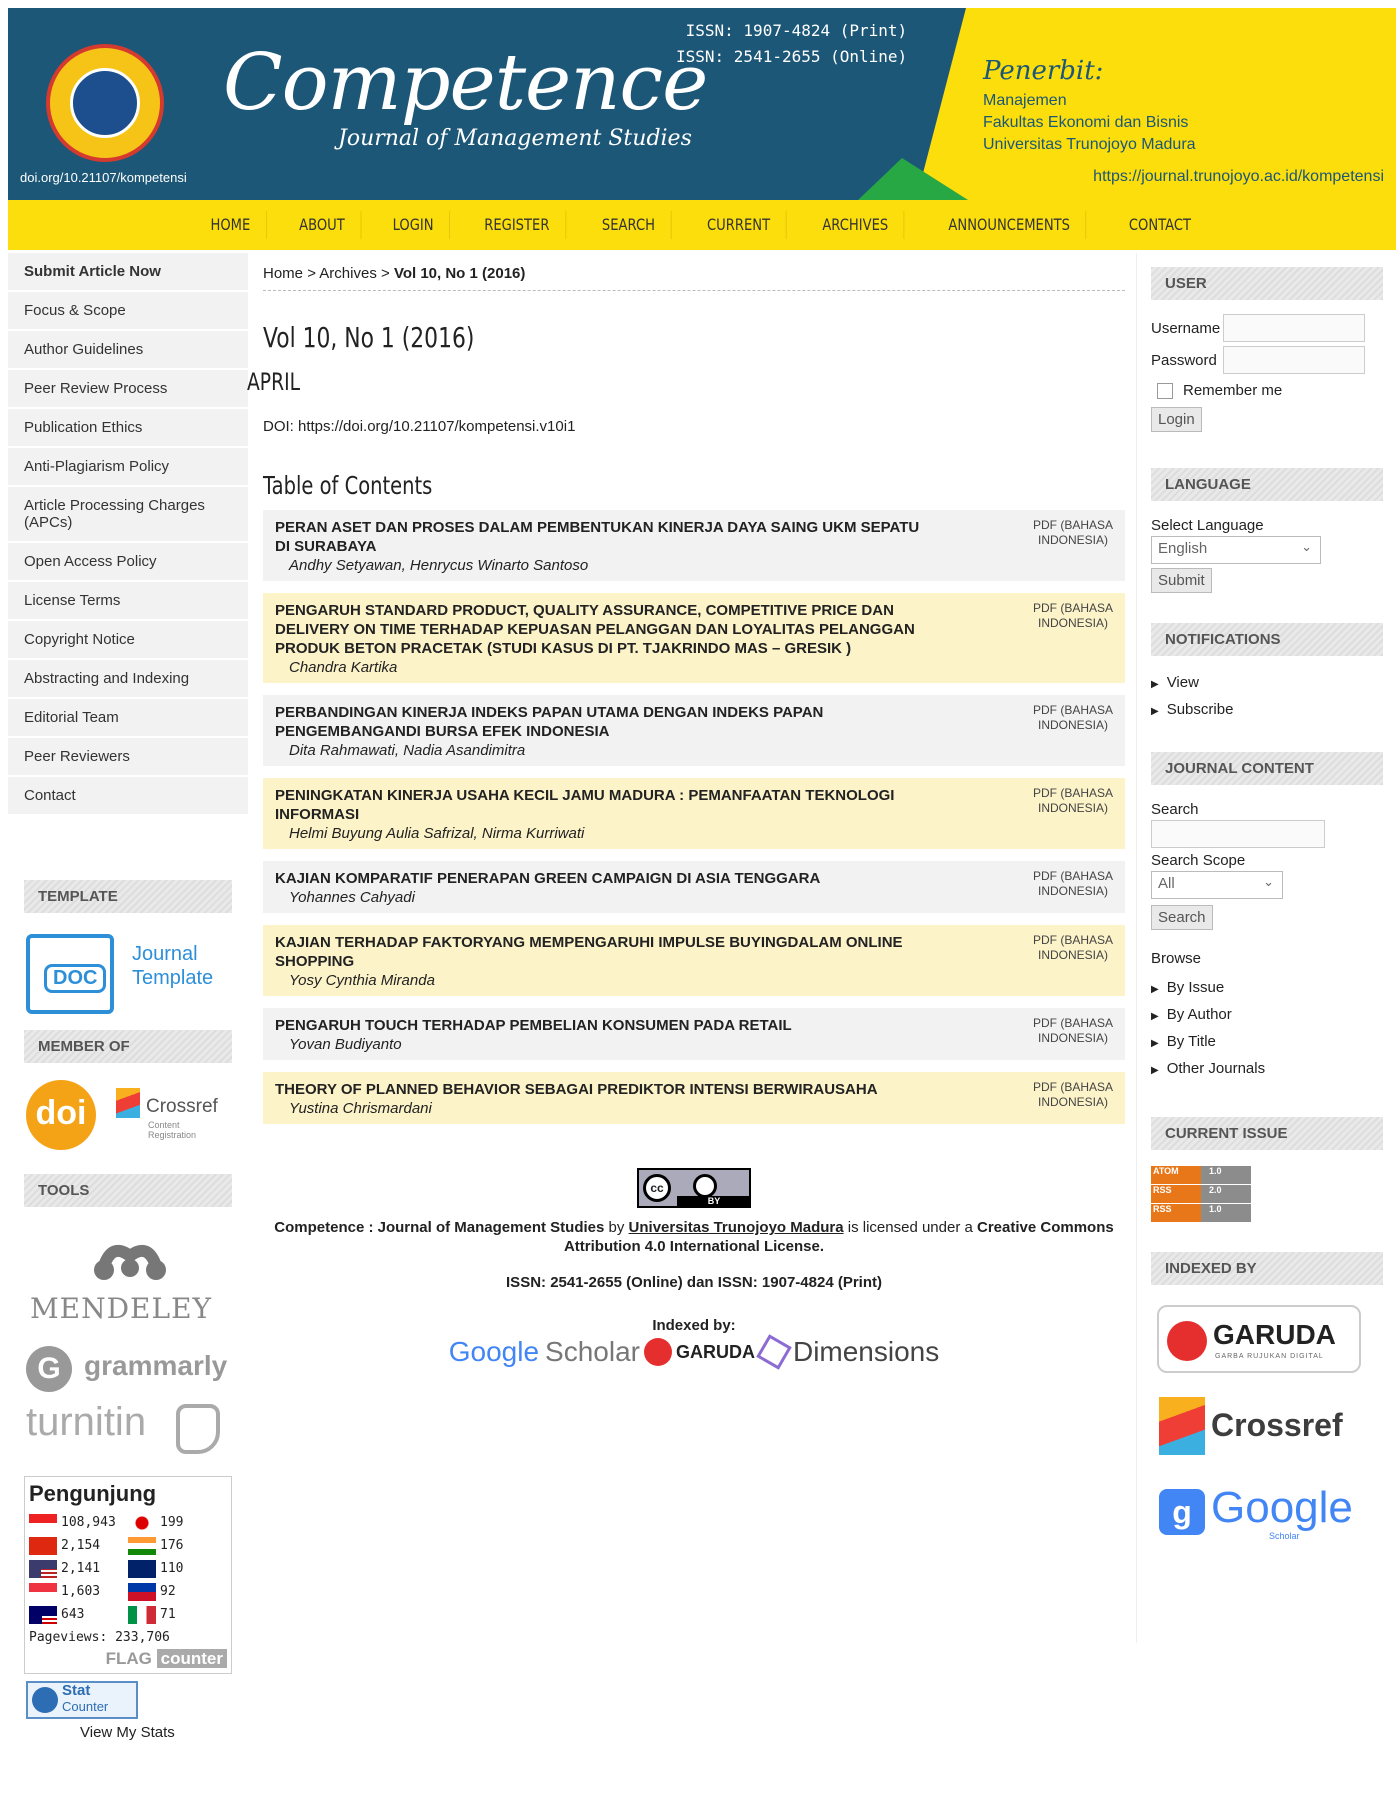  What do you see at coordinates (128, 272) in the screenshot?
I see `menu-submit-article: Submit Article Now` at bounding box center [128, 272].